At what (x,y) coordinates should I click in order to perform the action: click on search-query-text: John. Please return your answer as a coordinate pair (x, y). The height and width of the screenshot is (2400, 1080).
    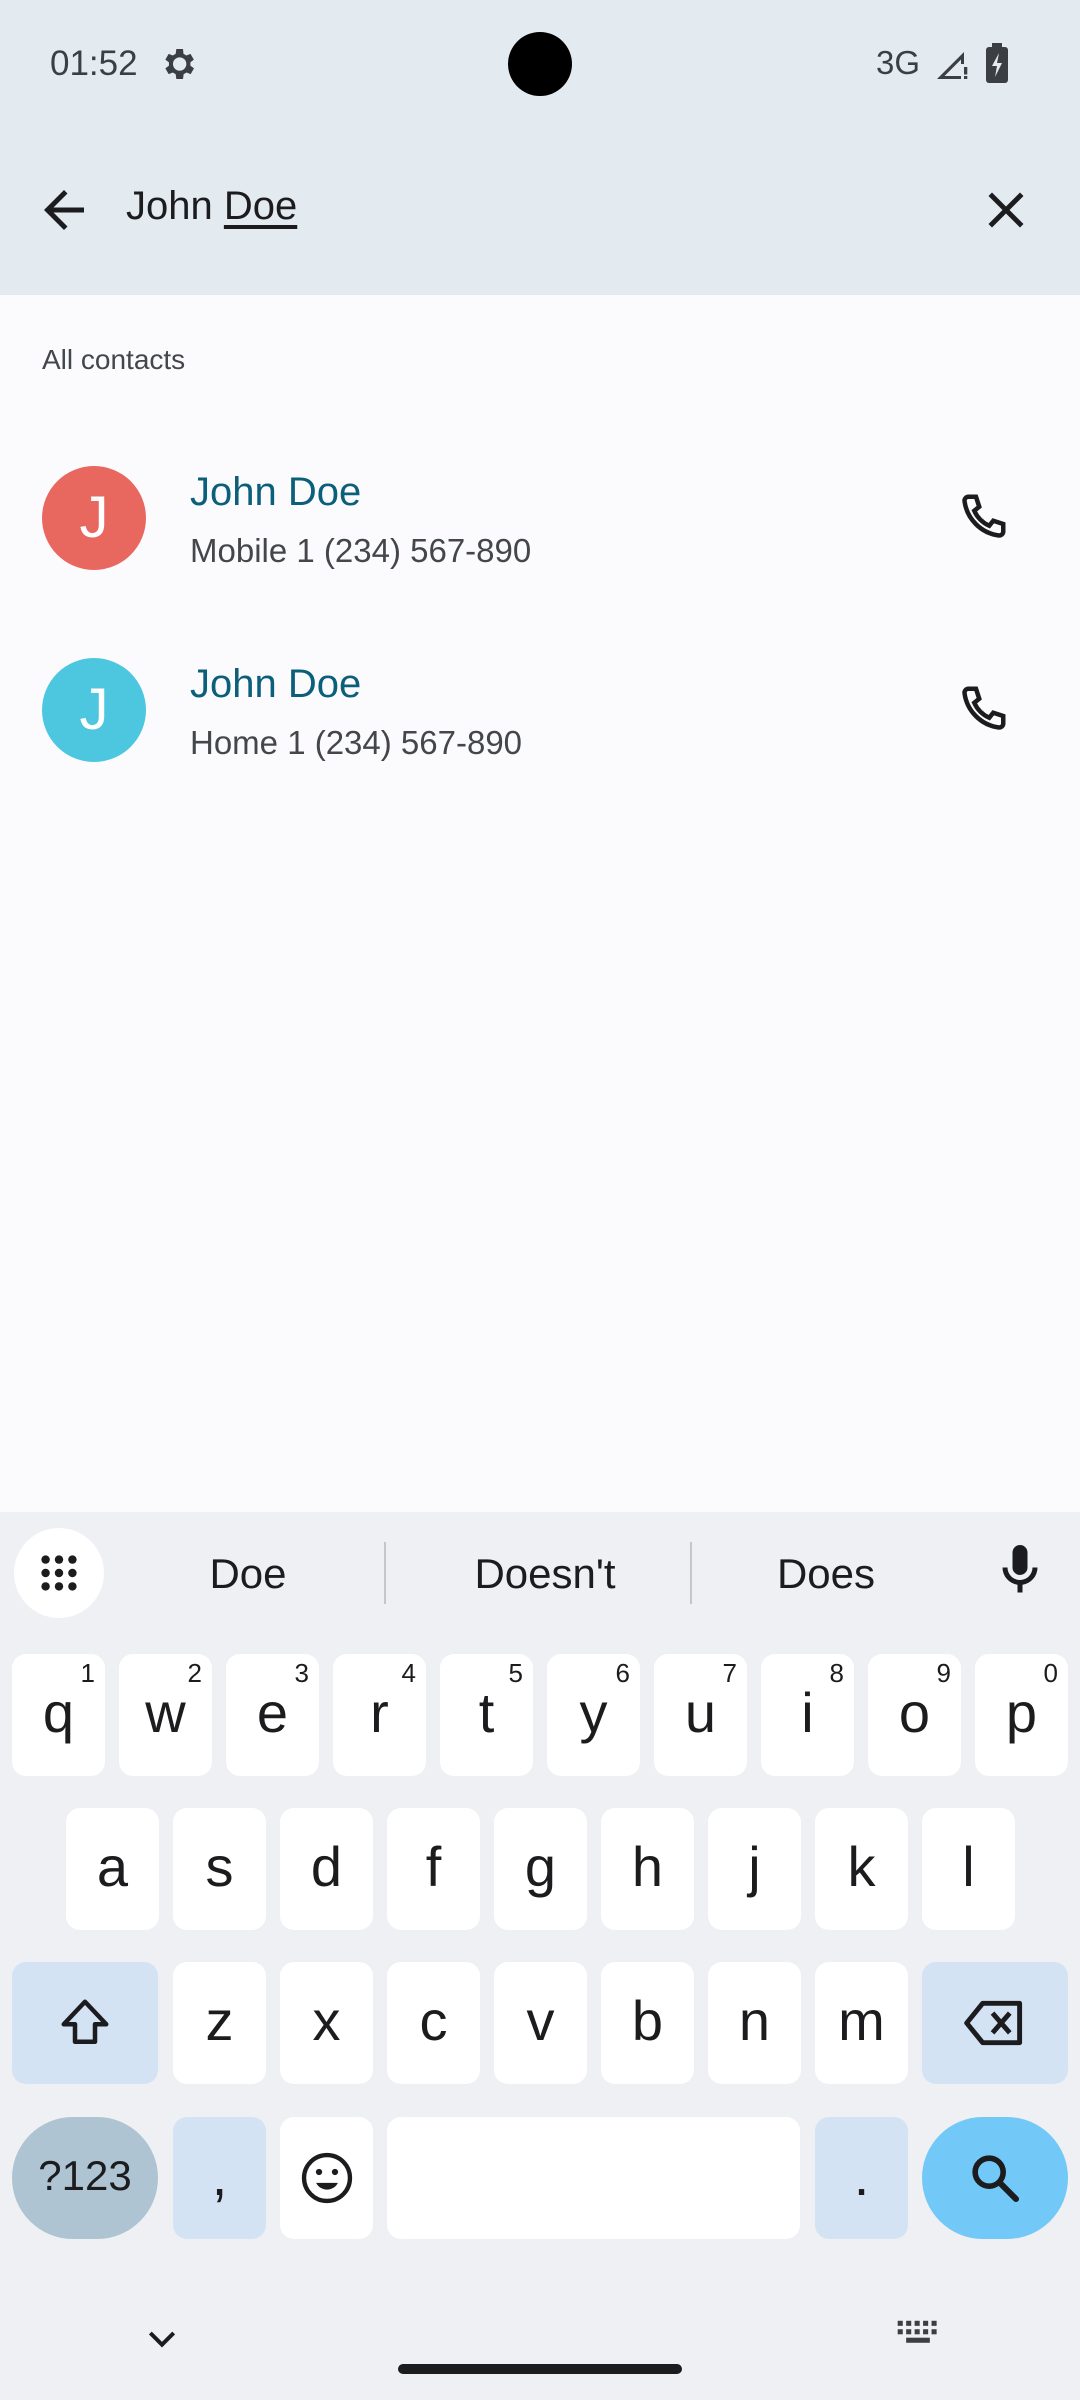
    Looking at the image, I should click on (175, 206).